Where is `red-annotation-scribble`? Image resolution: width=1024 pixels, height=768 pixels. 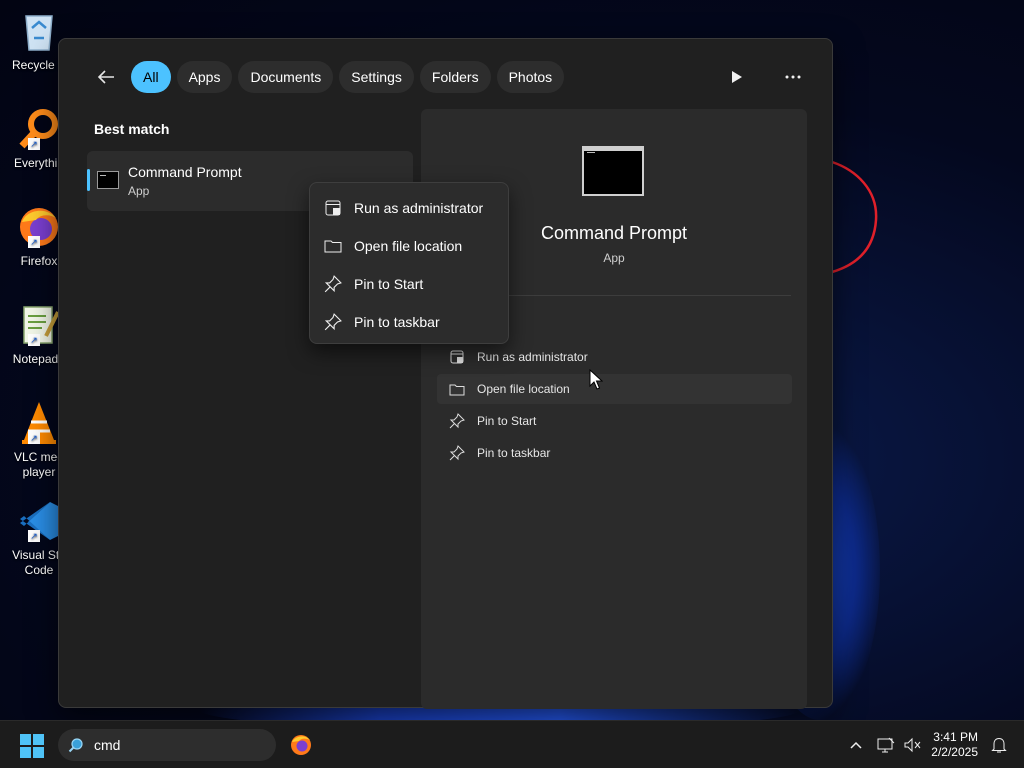
red-annotation-scribble is located at coordinates (854, 217).